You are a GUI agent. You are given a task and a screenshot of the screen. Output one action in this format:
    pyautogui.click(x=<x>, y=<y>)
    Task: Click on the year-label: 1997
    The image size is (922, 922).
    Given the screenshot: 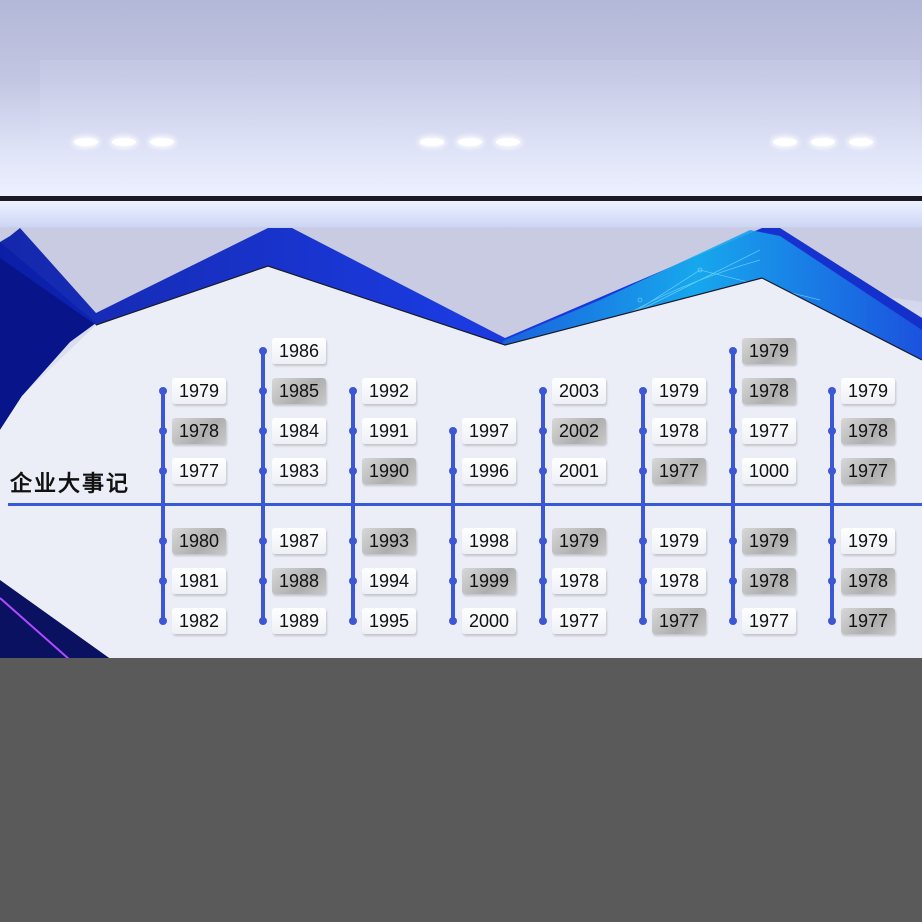 What is the action you would take?
    pyautogui.click(x=489, y=431)
    